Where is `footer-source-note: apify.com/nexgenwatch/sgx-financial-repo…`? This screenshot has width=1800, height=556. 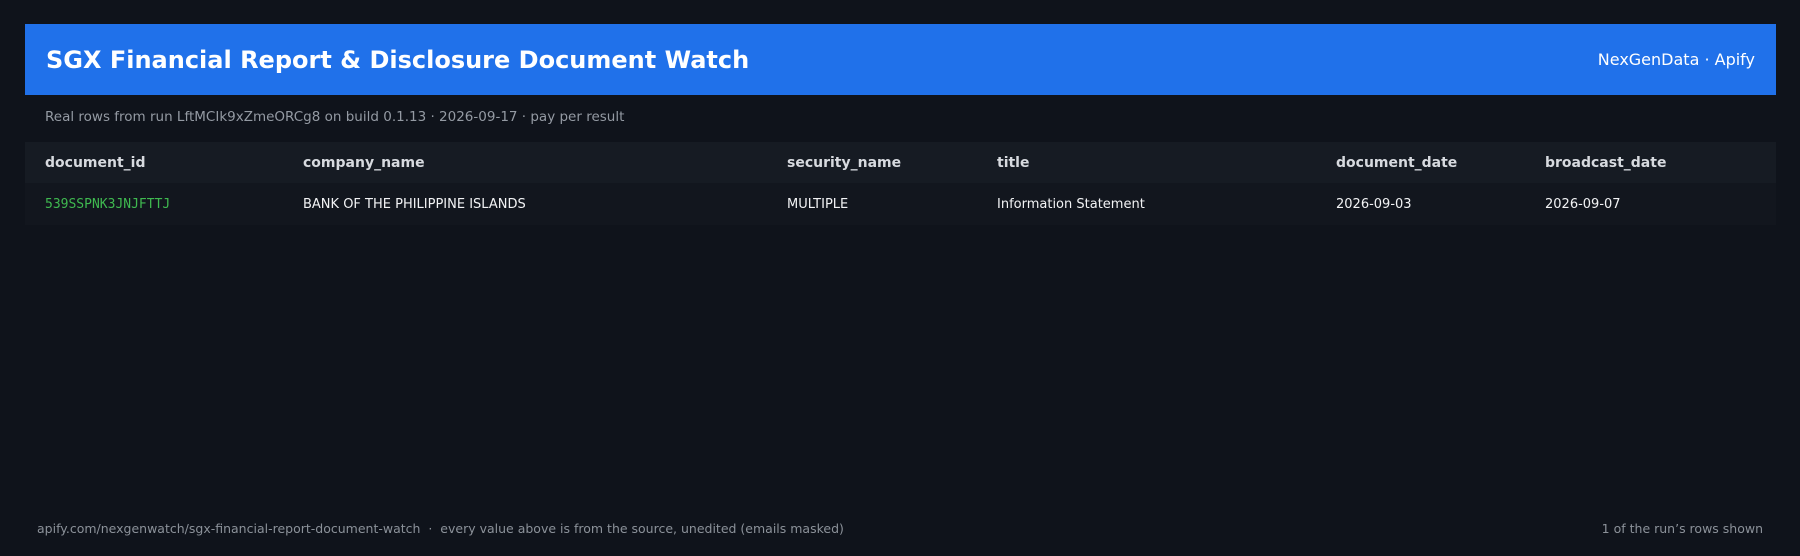 footer-source-note: apify.com/nexgenwatch/sgx-financial-repo… is located at coordinates (440, 528).